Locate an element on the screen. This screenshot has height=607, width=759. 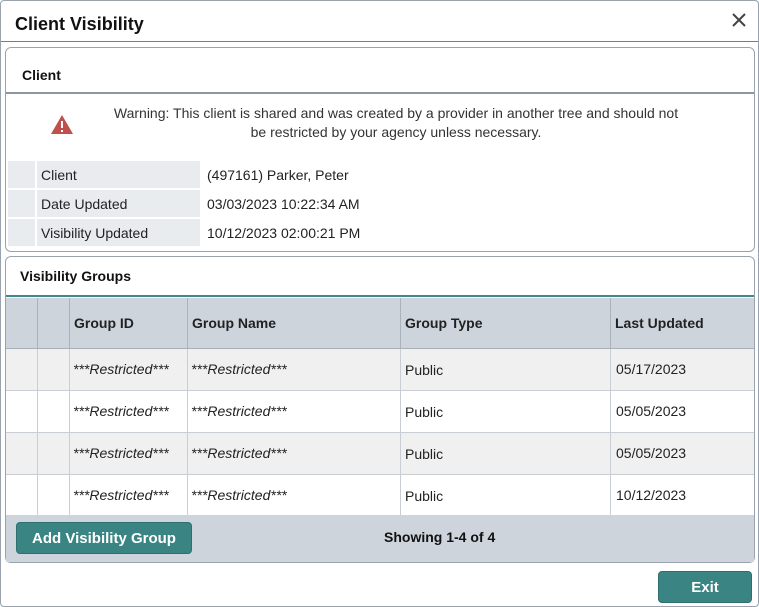
warning-triangle-icon is located at coordinates (62, 127).